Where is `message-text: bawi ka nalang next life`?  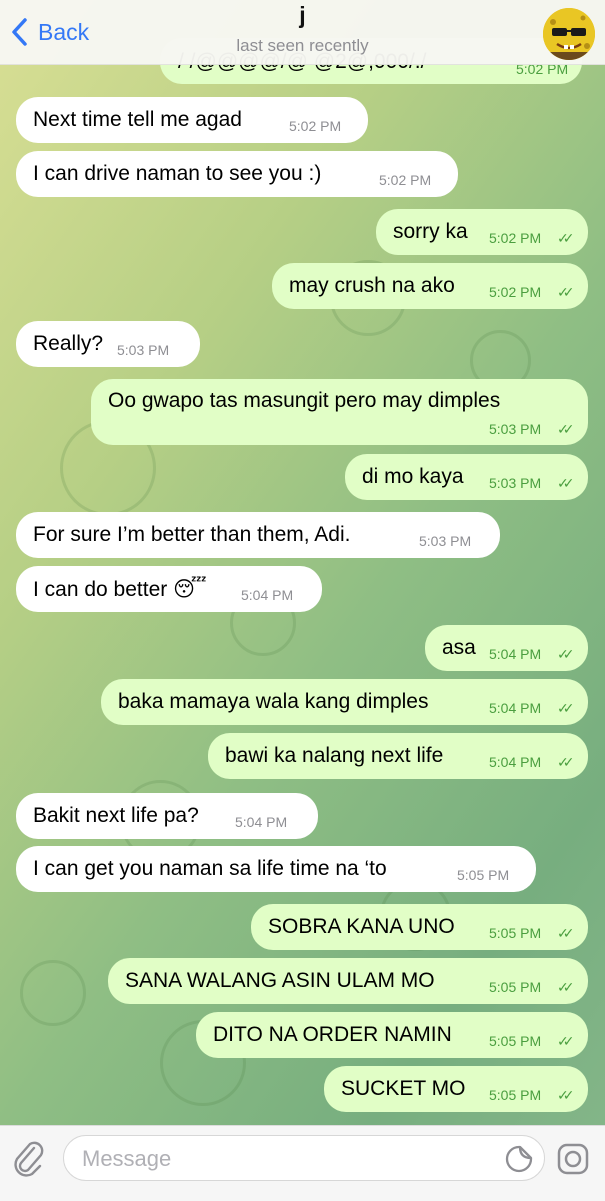
message-text: bawi ka nalang next life is located at coordinates (334, 755).